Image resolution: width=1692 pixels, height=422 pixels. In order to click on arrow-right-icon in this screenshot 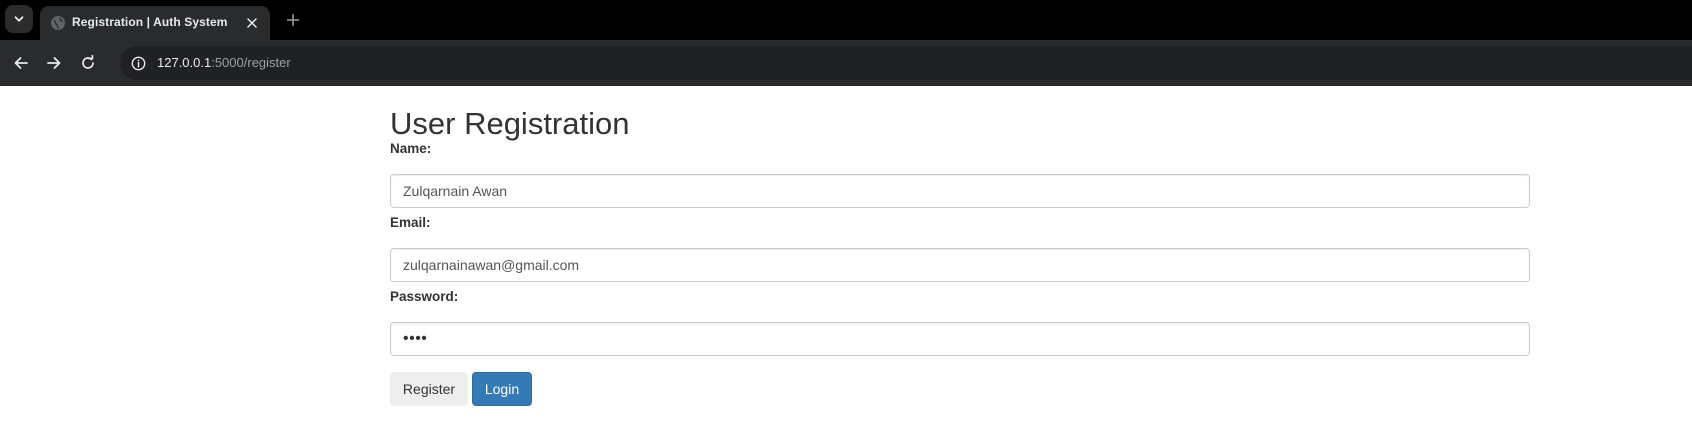, I will do `click(54, 63)`.